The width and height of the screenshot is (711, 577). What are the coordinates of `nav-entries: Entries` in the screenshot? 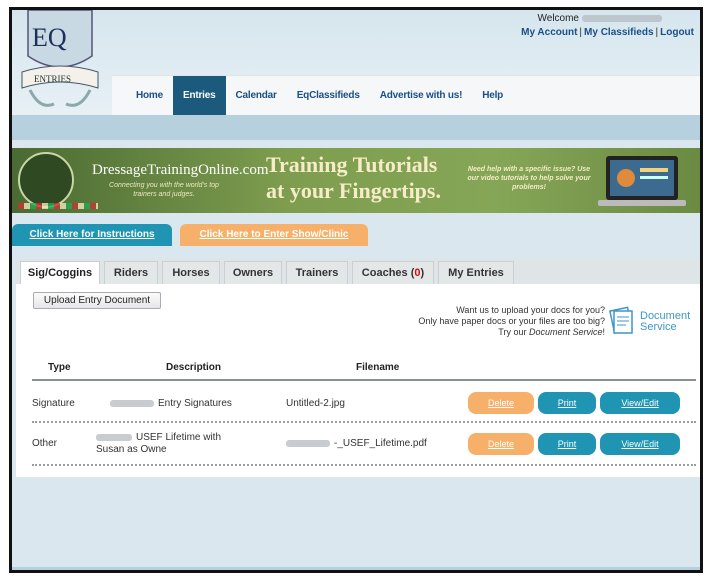 It's located at (199, 95).